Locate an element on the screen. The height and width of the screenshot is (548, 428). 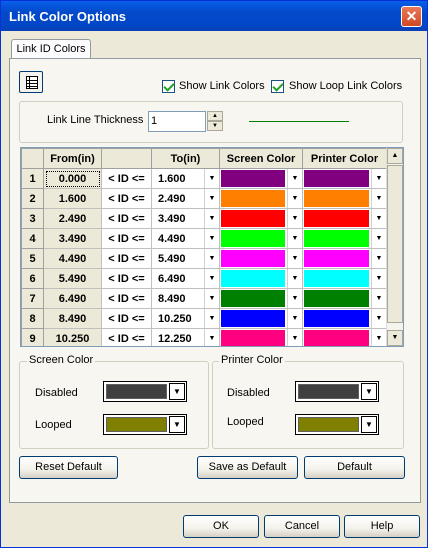
help-button: Help is located at coordinates (382, 526).